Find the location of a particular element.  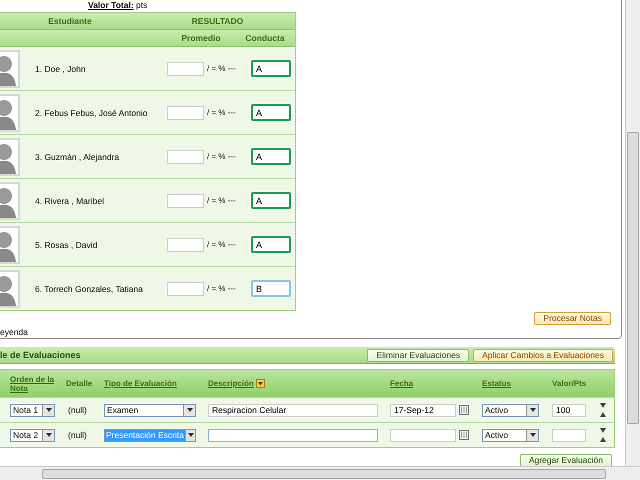

total-value-label: Valor Total: is located at coordinates (111, 5).